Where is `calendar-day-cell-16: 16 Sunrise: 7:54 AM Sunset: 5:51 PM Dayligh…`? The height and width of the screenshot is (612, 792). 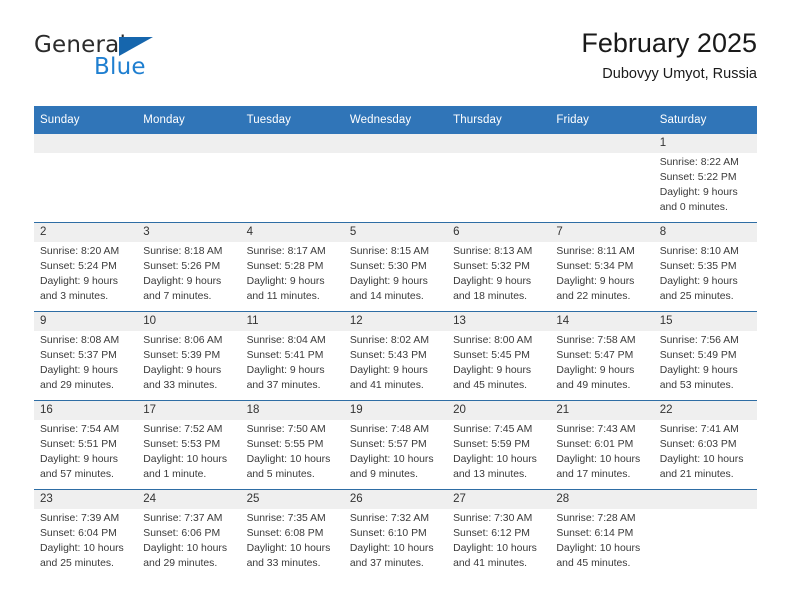
calendar-day-cell-16: 16 Sunrise: 7:54 AM Sunset: 5:51 PM Dayligh… is located at coordinates (86, 445).